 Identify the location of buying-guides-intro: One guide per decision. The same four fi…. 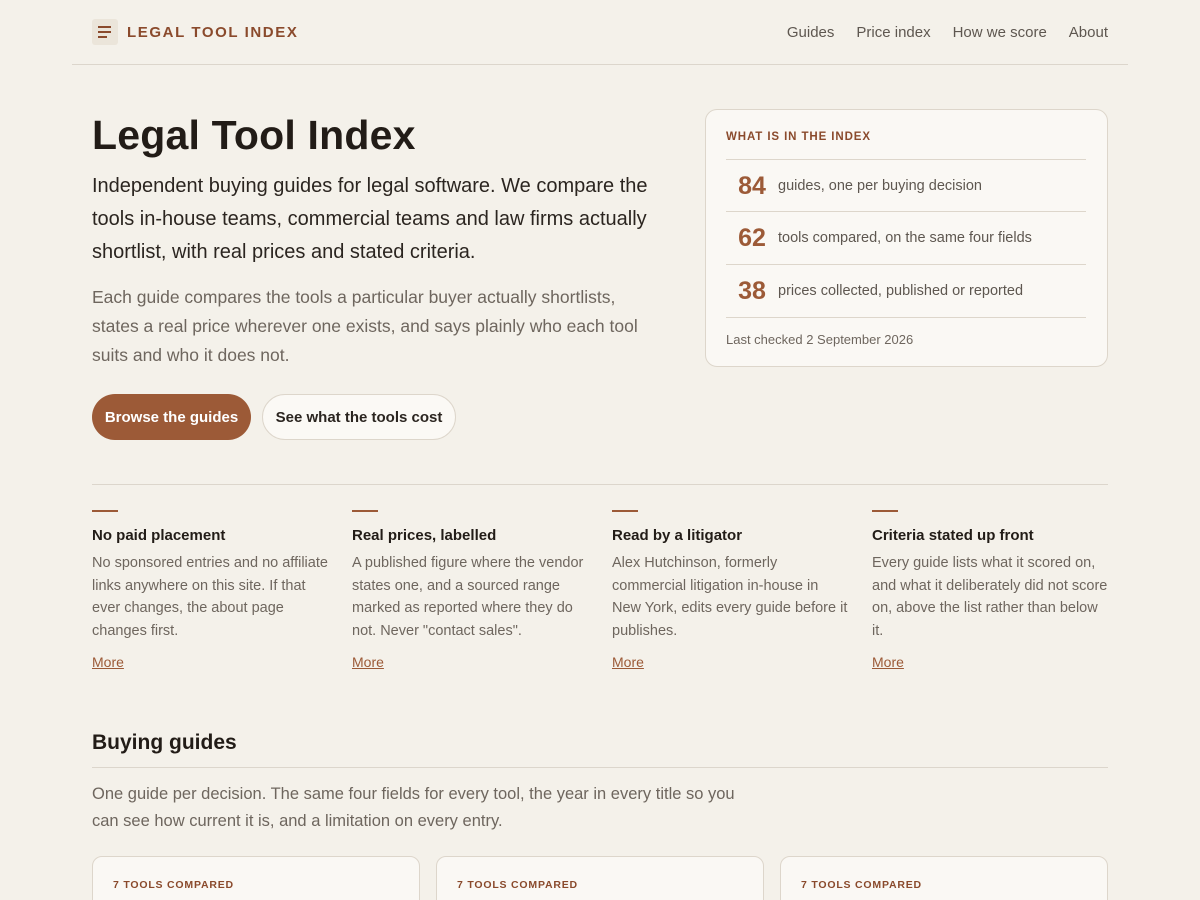
(413, 807).